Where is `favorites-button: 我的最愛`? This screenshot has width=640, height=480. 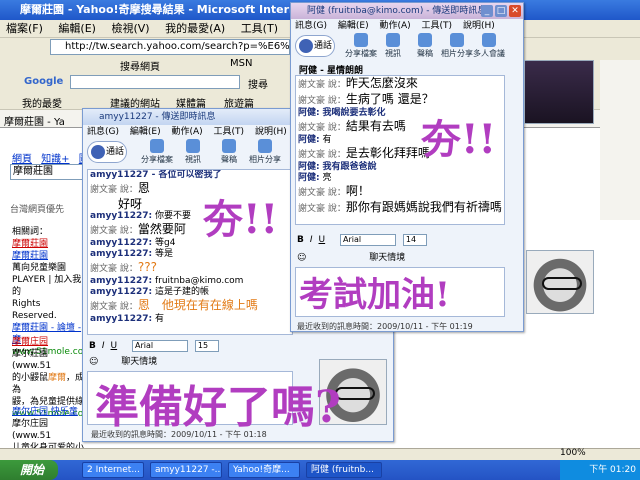
favorites-button: 我的最愛 is located at coordinates (42, 102).